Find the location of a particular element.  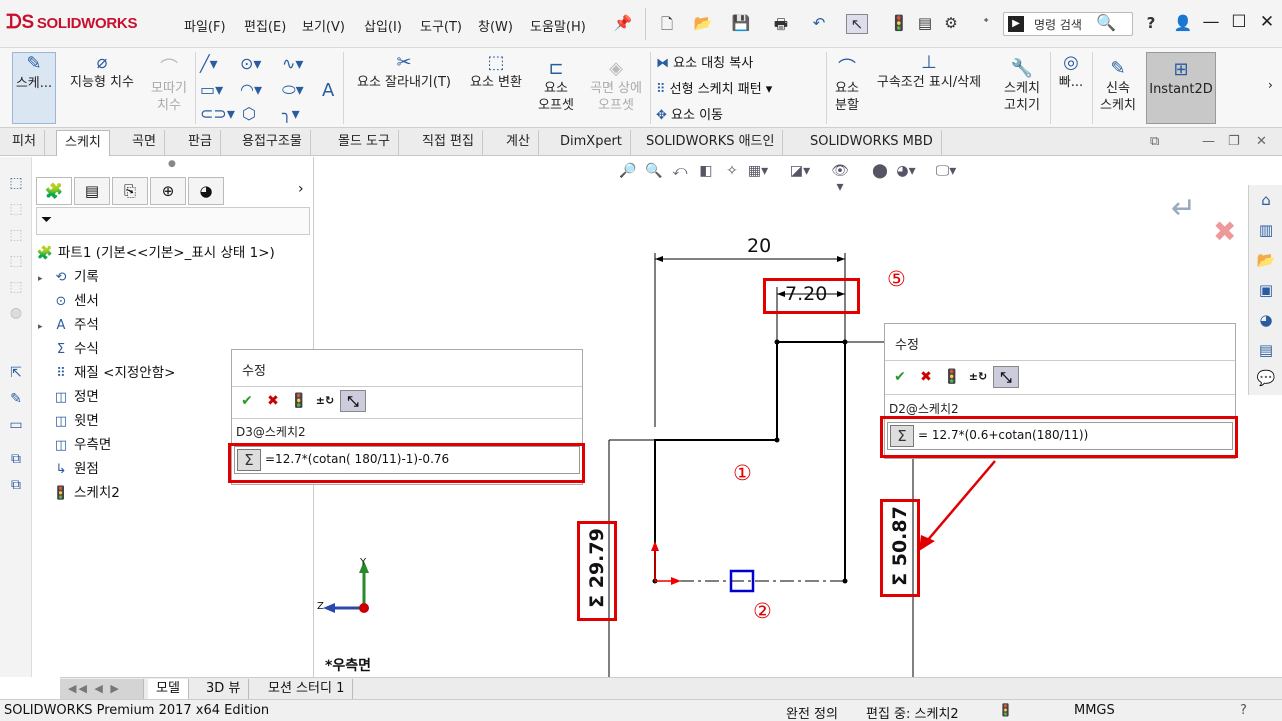

tab-addins: SOLIDWORKS 애드인 is located at coordinates (711, 143).